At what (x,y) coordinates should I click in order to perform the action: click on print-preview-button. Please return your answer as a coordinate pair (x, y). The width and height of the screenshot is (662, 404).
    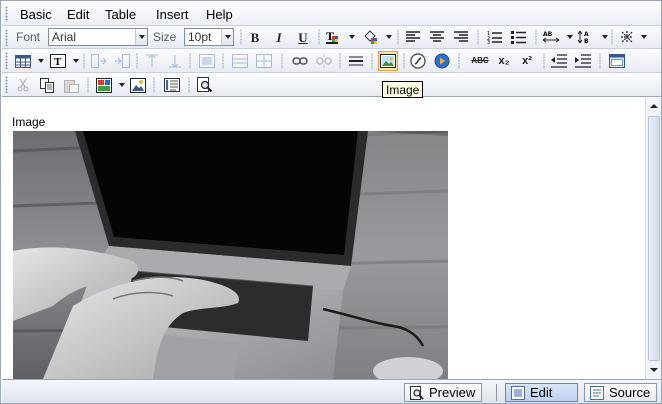
    Looking at the image, I should click on (205, 85).